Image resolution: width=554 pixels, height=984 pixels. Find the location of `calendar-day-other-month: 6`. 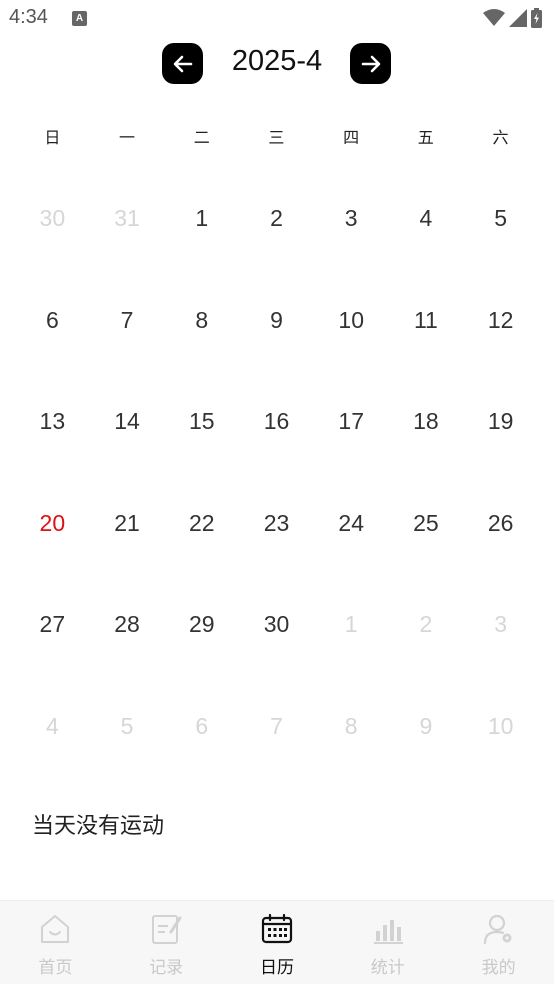

calendar-day-other-month: 6 is located at coordinates (201, 727).